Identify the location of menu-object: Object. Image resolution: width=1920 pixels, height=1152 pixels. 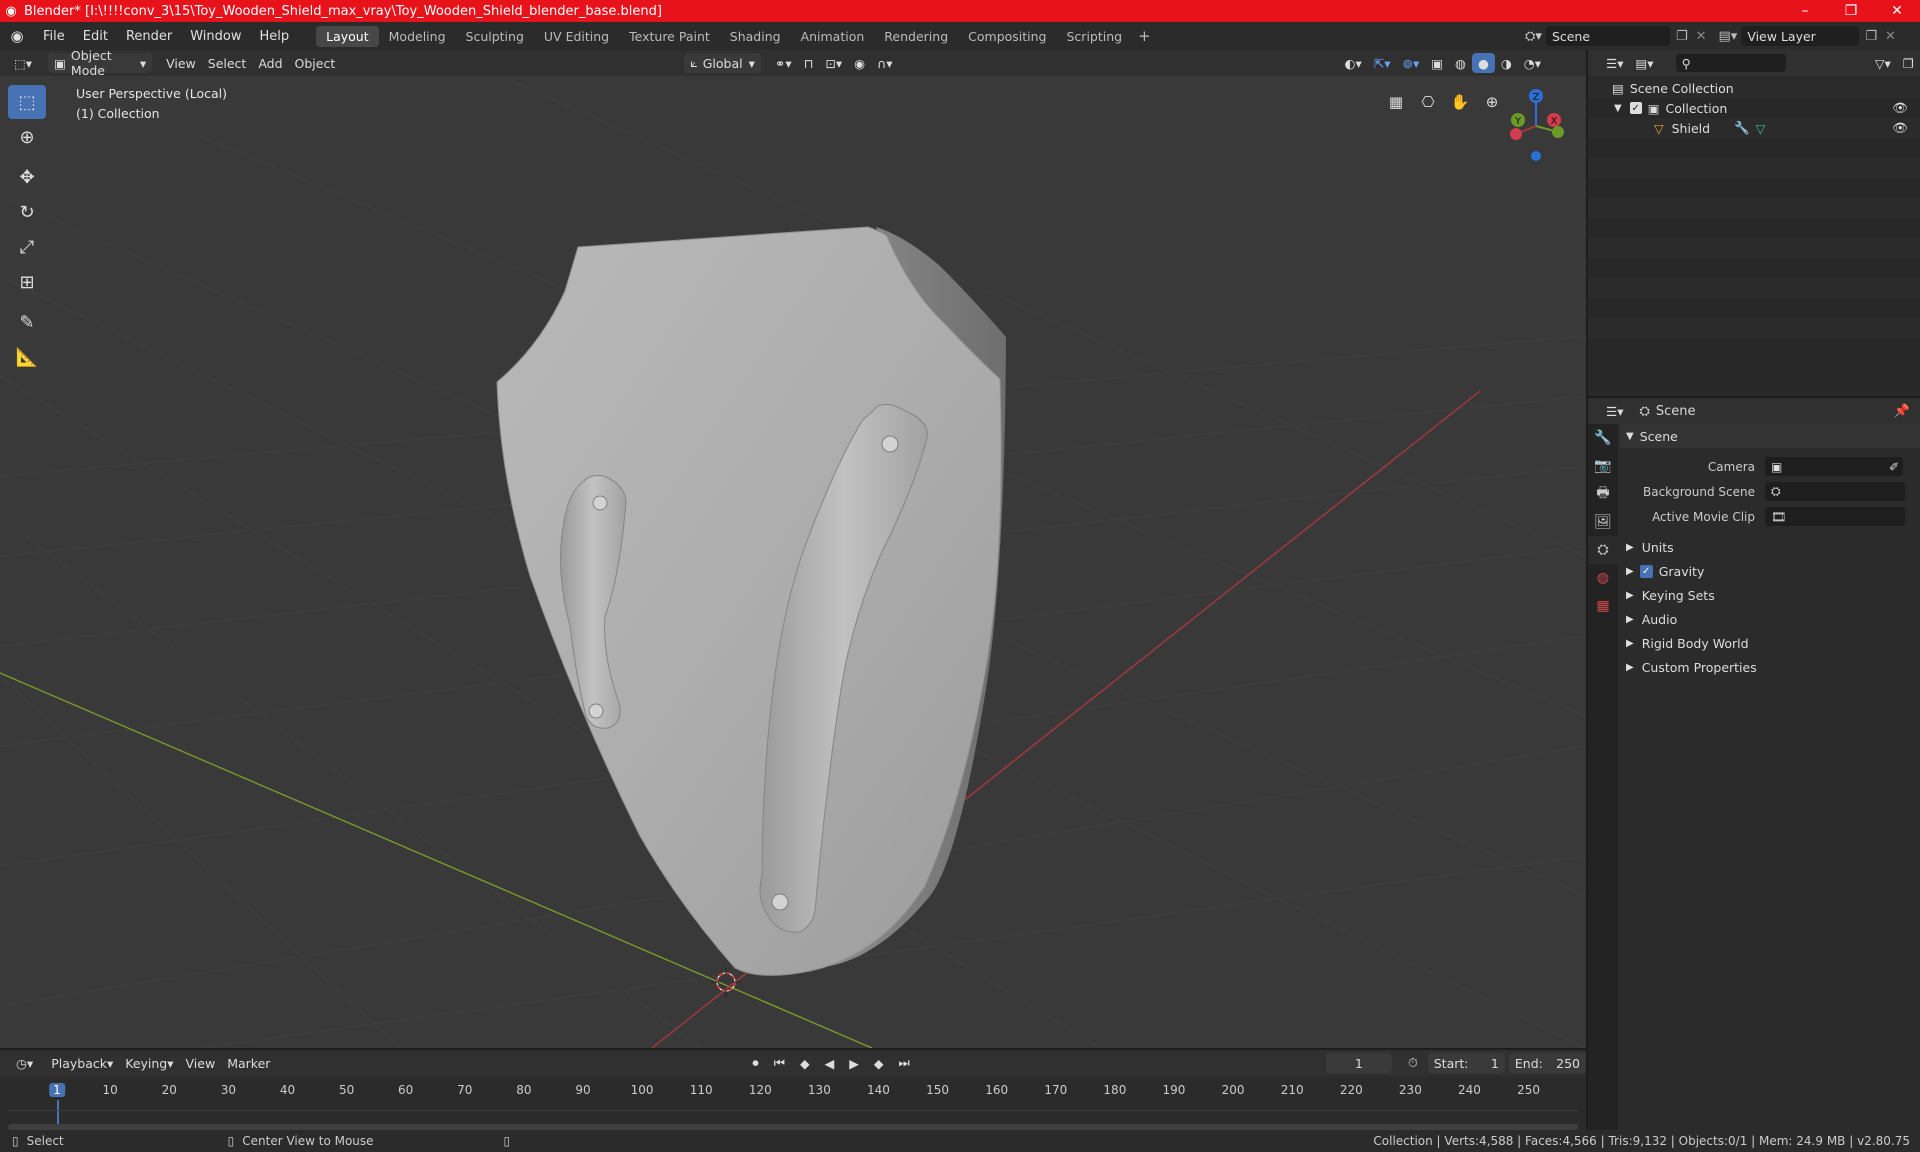
(315, 63).